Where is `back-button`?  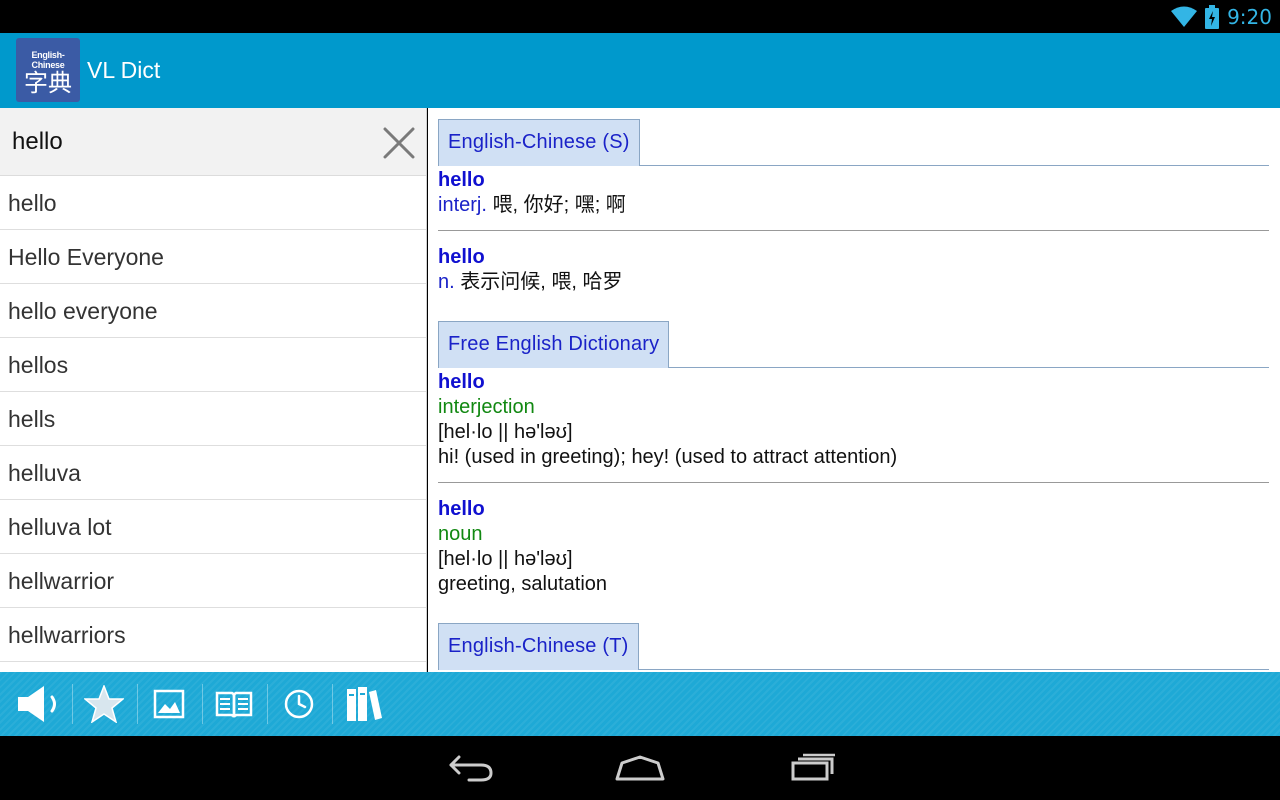 back-button is located at coordinates (470, 768).